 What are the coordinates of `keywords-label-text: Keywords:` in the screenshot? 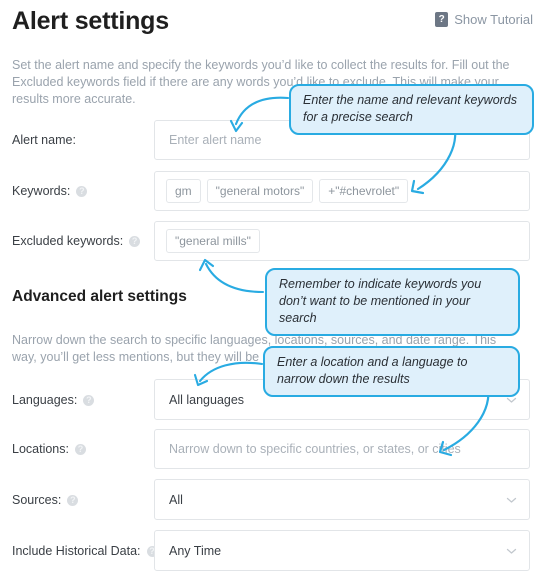 It's located at (41, 191).